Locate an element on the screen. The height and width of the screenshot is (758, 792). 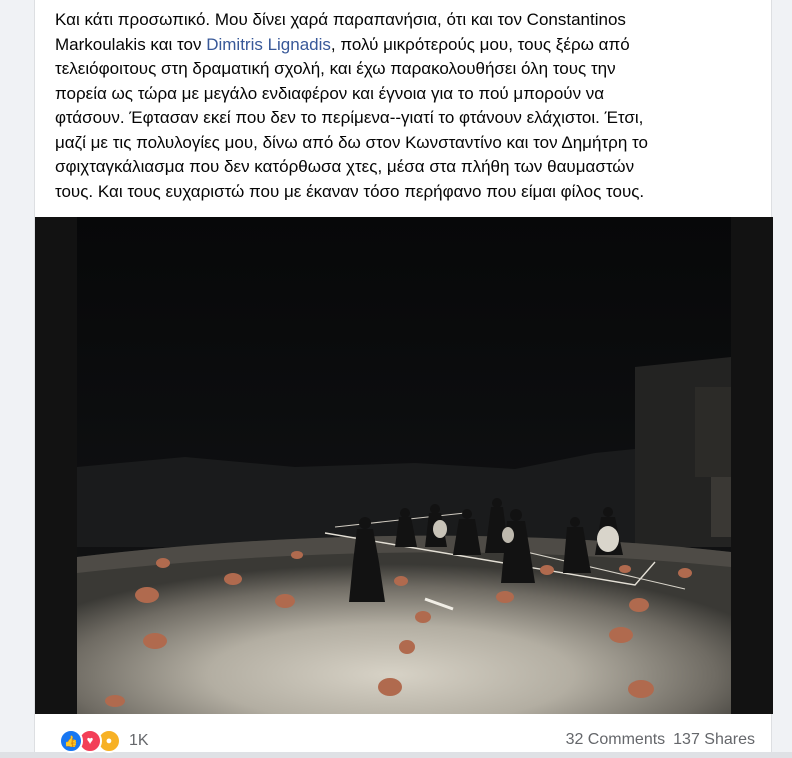
comments-count-link: 32 Comments is located at coordinates (616, 740).